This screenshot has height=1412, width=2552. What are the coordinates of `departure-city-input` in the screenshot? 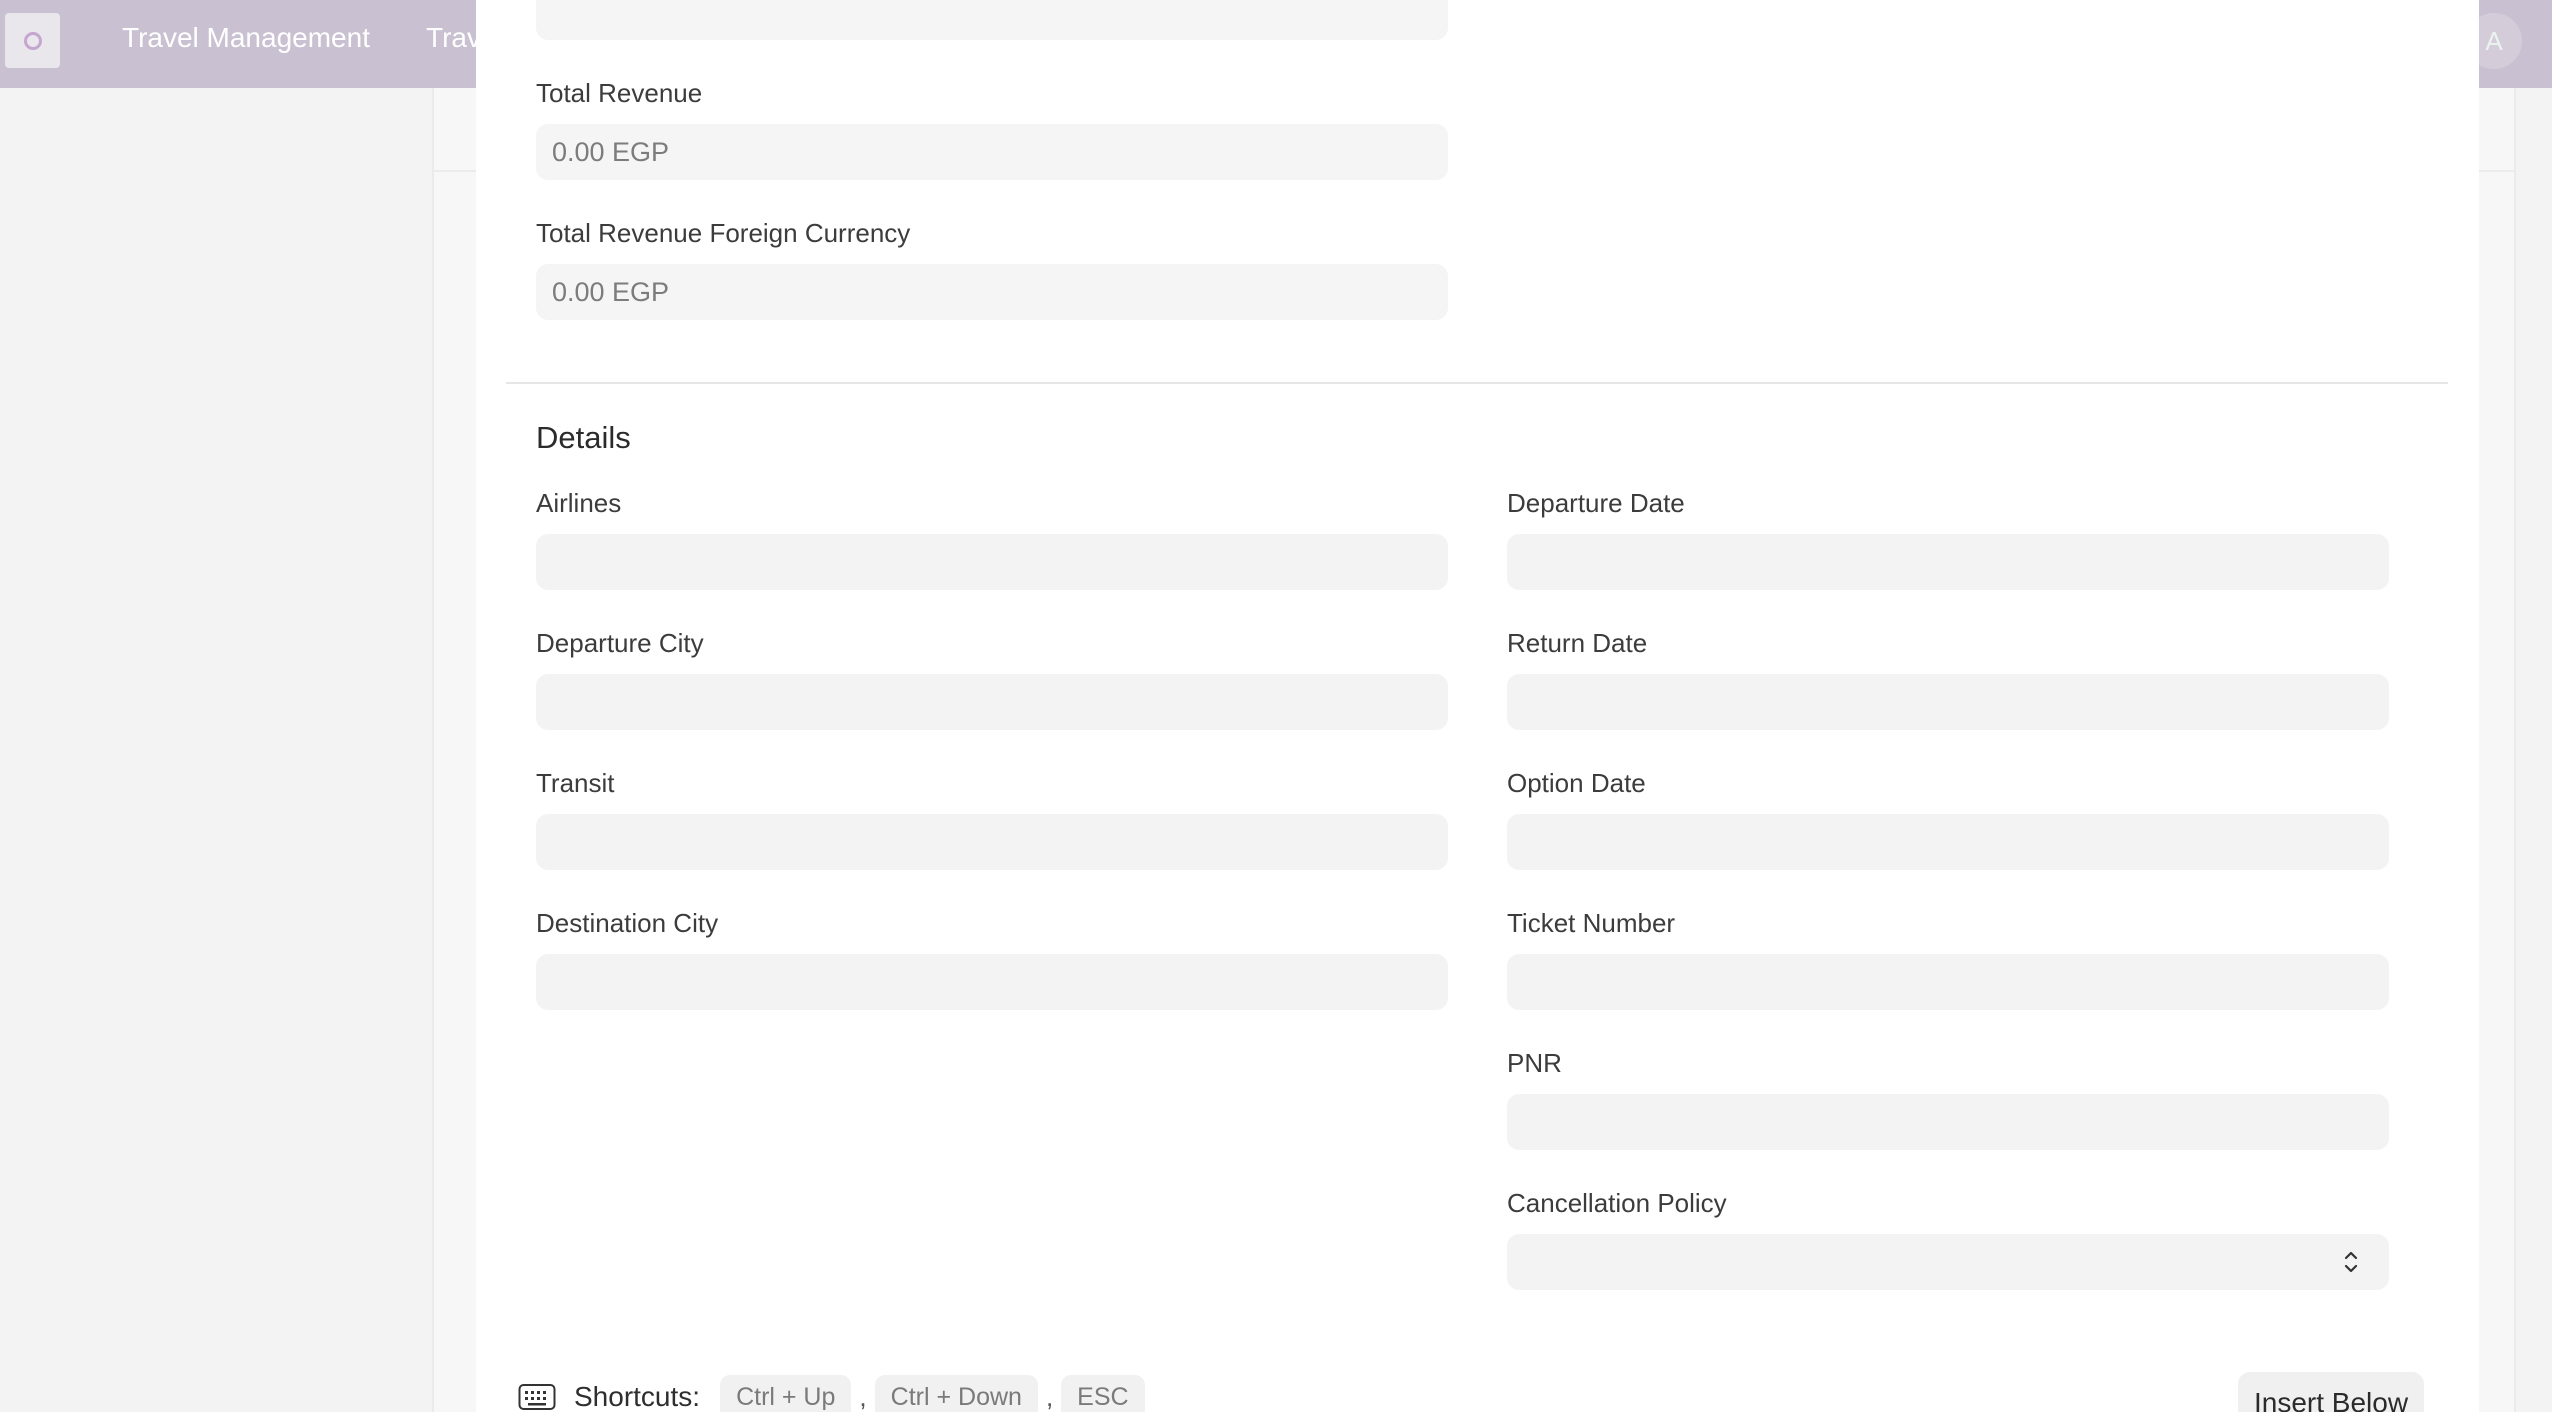 It's located at (992, 702).